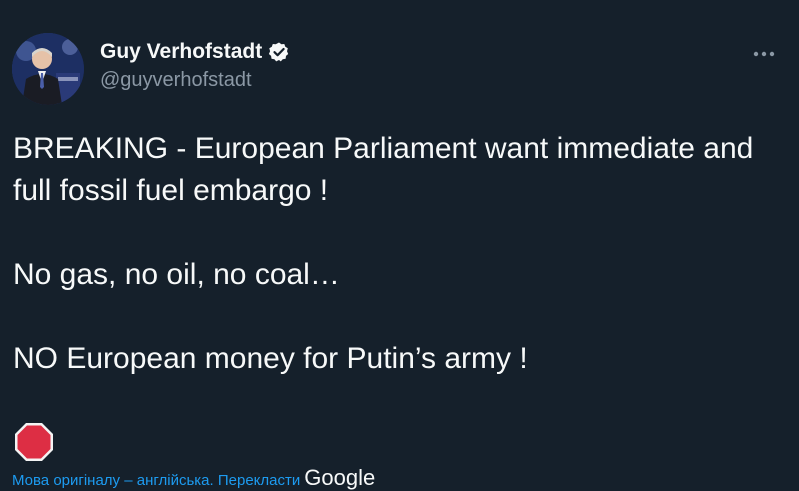 The height and width of the screenshot is (491, 799). Describe the element at coordinates (279, 52) in the screenshot. I see `verified-badge-icon` at that location.